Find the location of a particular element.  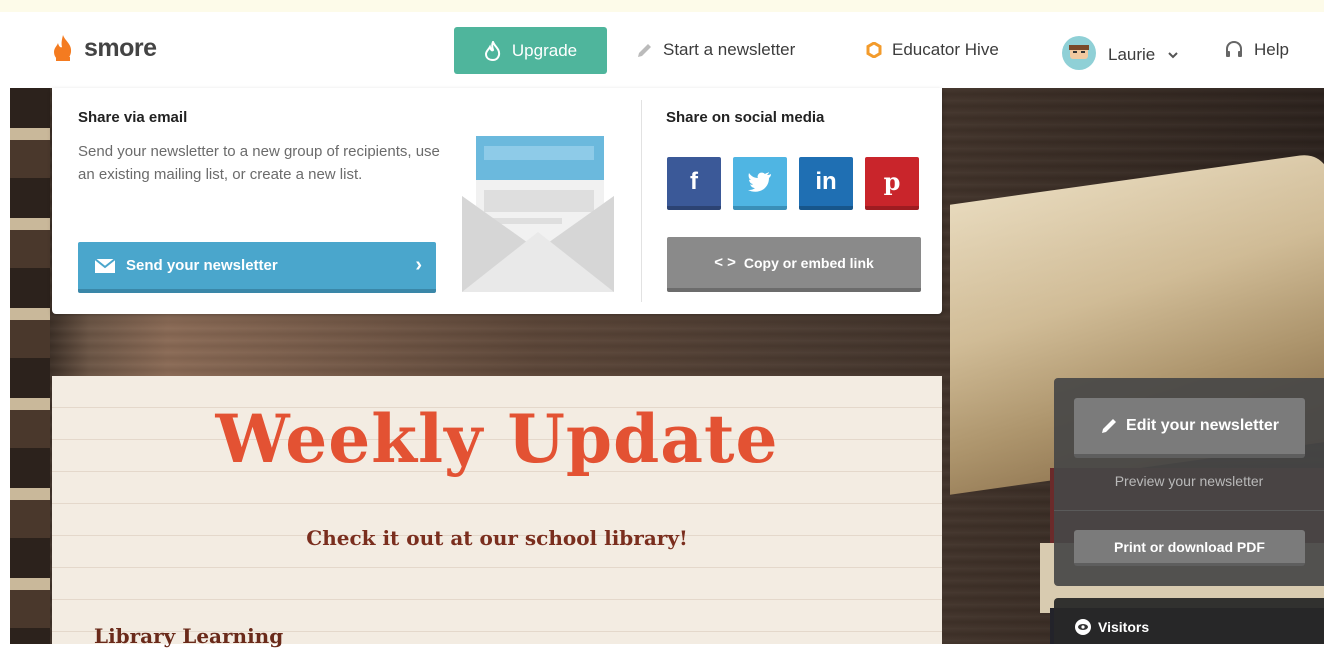

twitter-share-button is located at coordinates (760, 183).